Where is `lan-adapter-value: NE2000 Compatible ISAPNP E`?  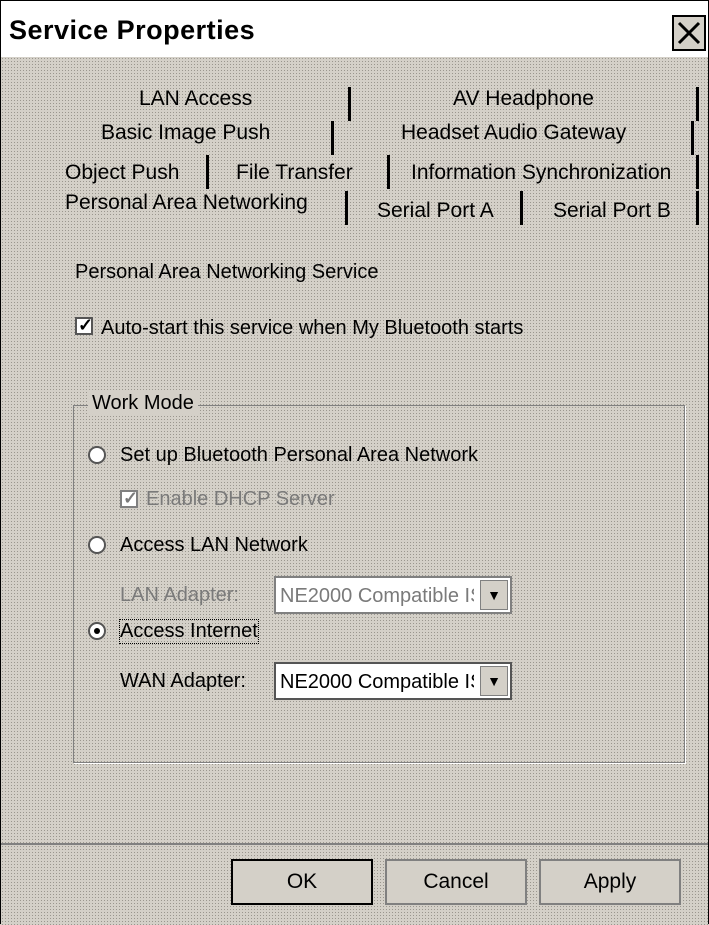 lan-adapter-value: NE2000 Compatible ISAPNP E is located at coordinates (377, 596).